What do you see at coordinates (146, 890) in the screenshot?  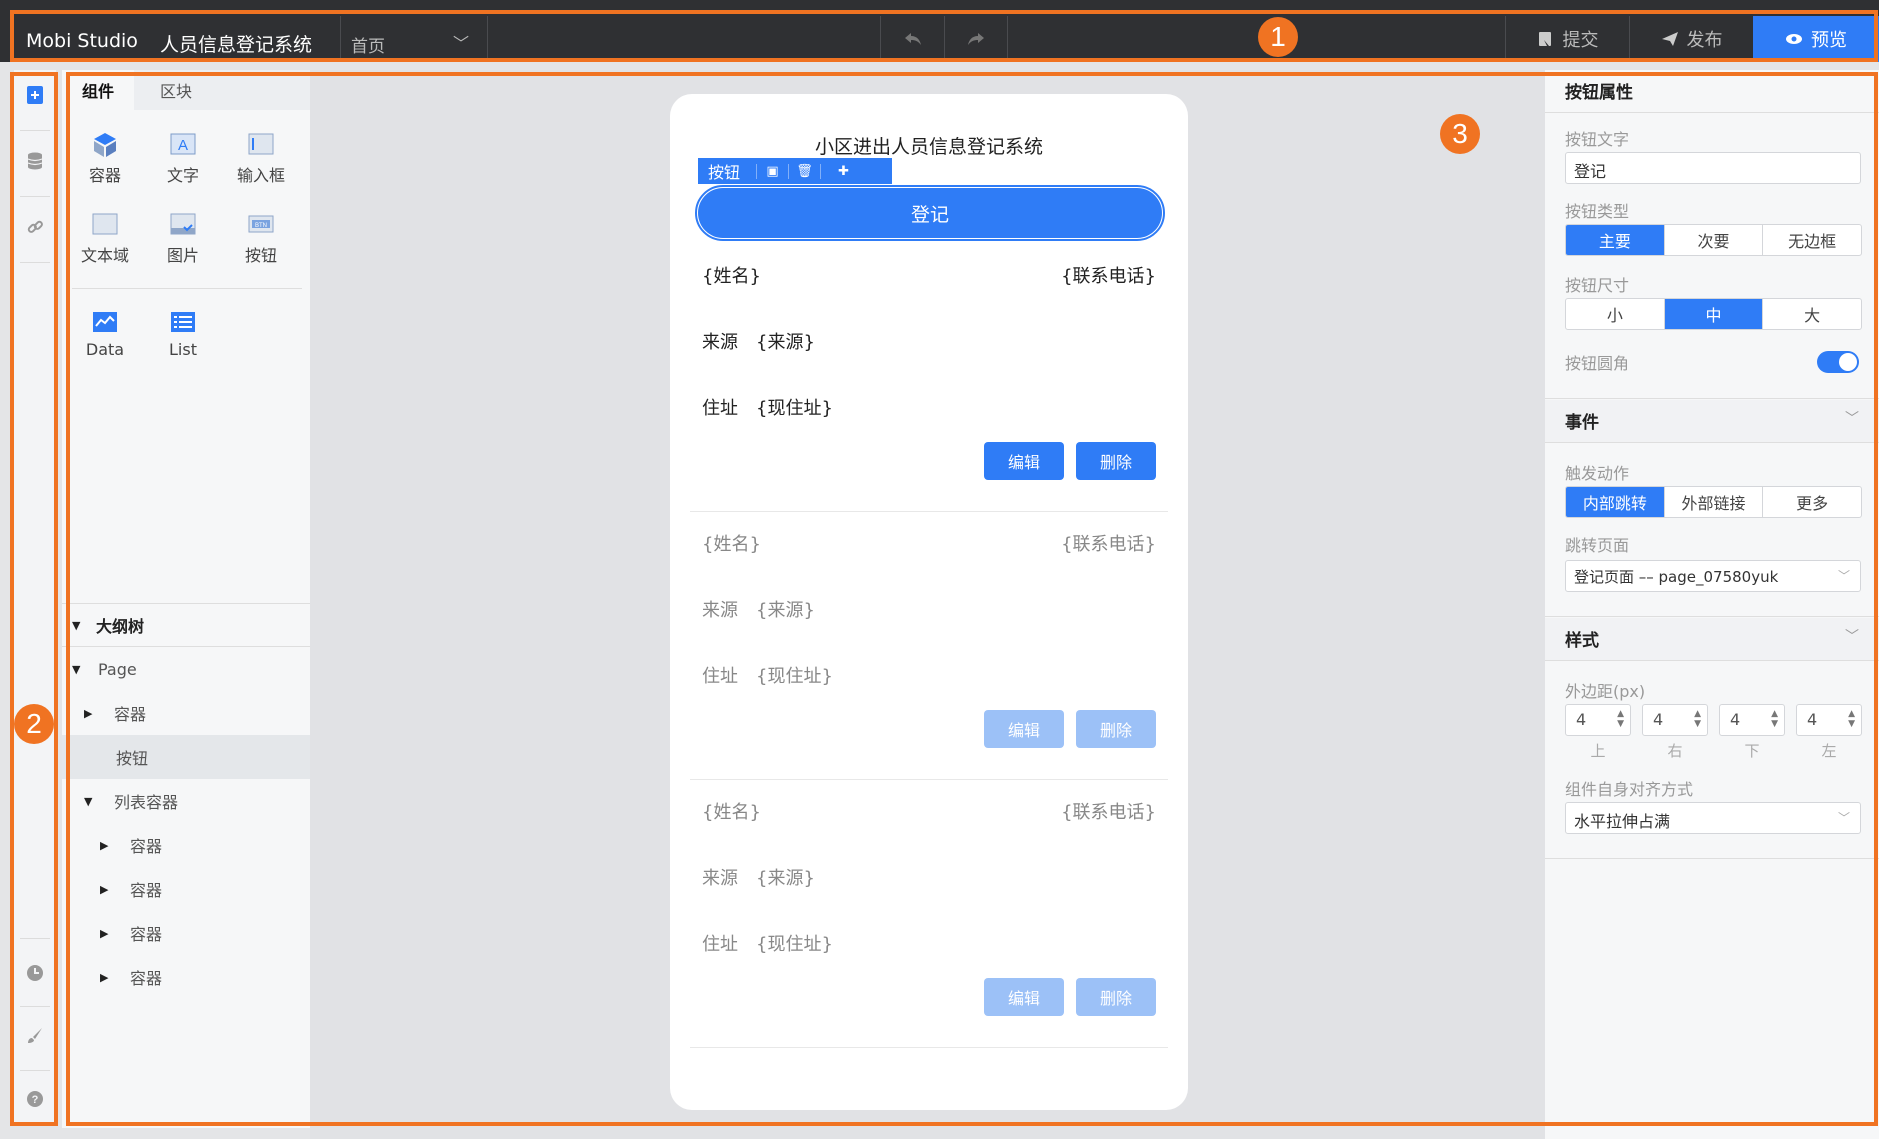 I see `tree-node-label: 容器` at bounding box center [146, 890].